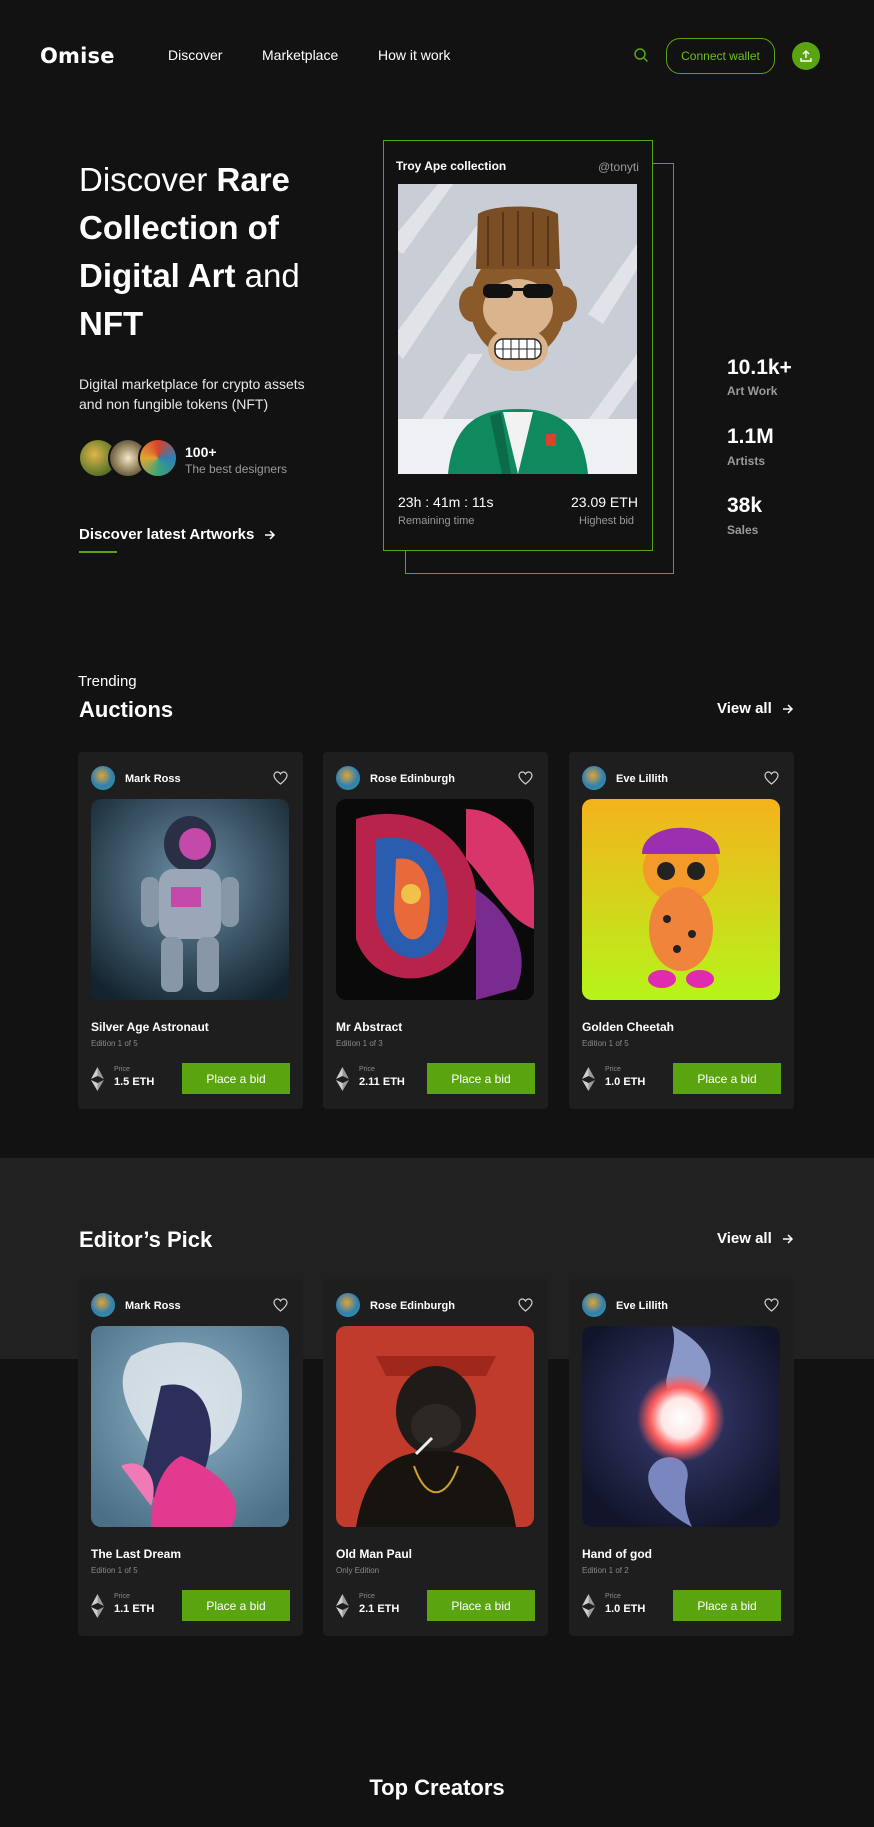 The width and height of the screenshot is (874, 1827). Describe the element at coordinates (446, 502) in the screenshot. I see `remaining-time: 23h : 41m : 11s` at that location.